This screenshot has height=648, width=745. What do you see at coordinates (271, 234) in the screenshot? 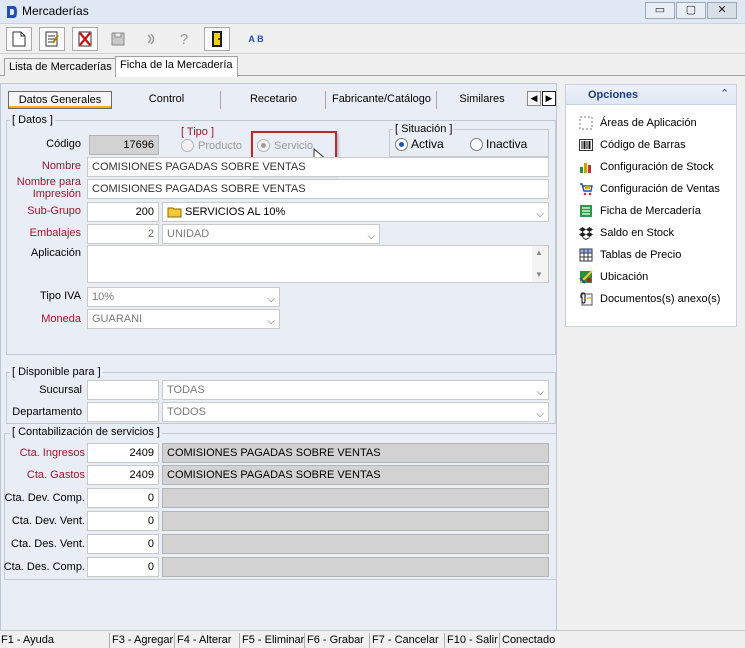
I see `embalajes-select: UNIDAD ⌵` at bounding box center [271, 234].